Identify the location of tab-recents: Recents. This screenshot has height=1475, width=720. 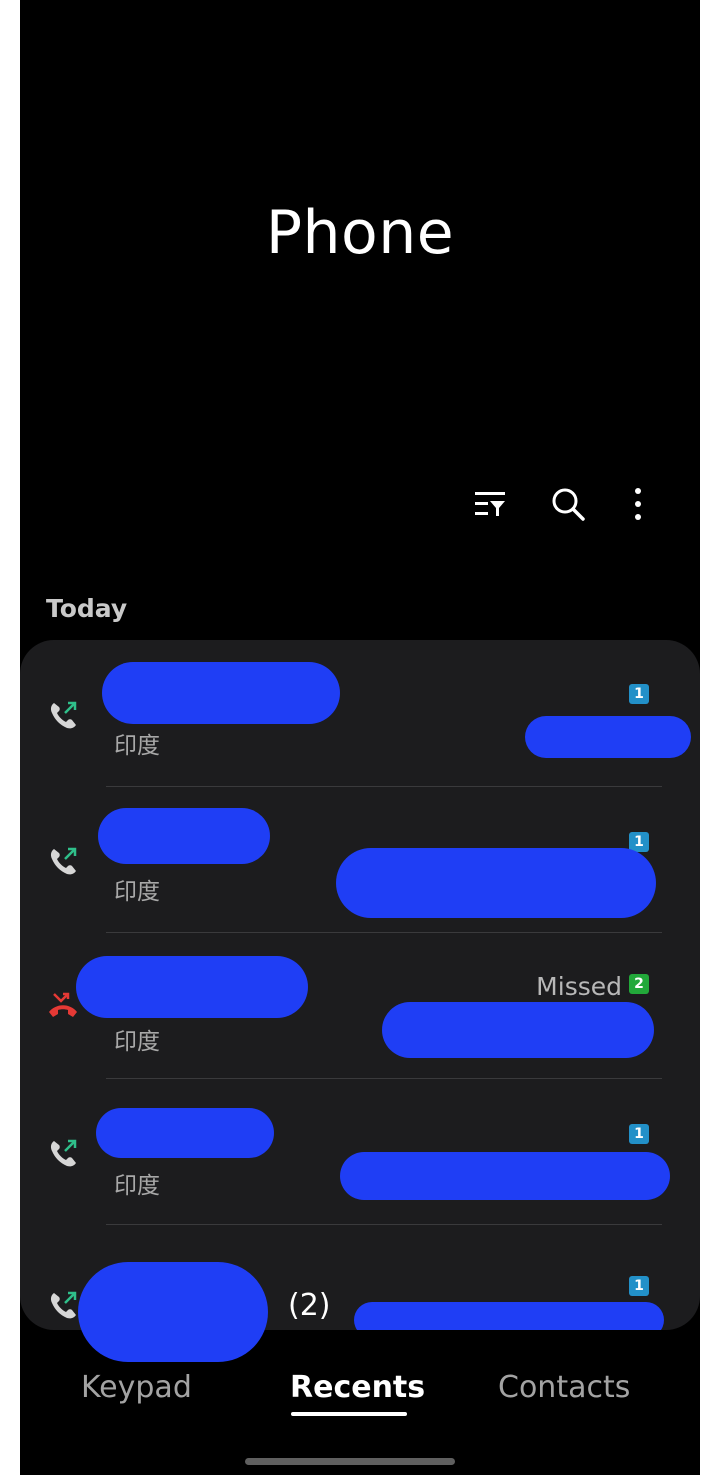
(357, 1387).